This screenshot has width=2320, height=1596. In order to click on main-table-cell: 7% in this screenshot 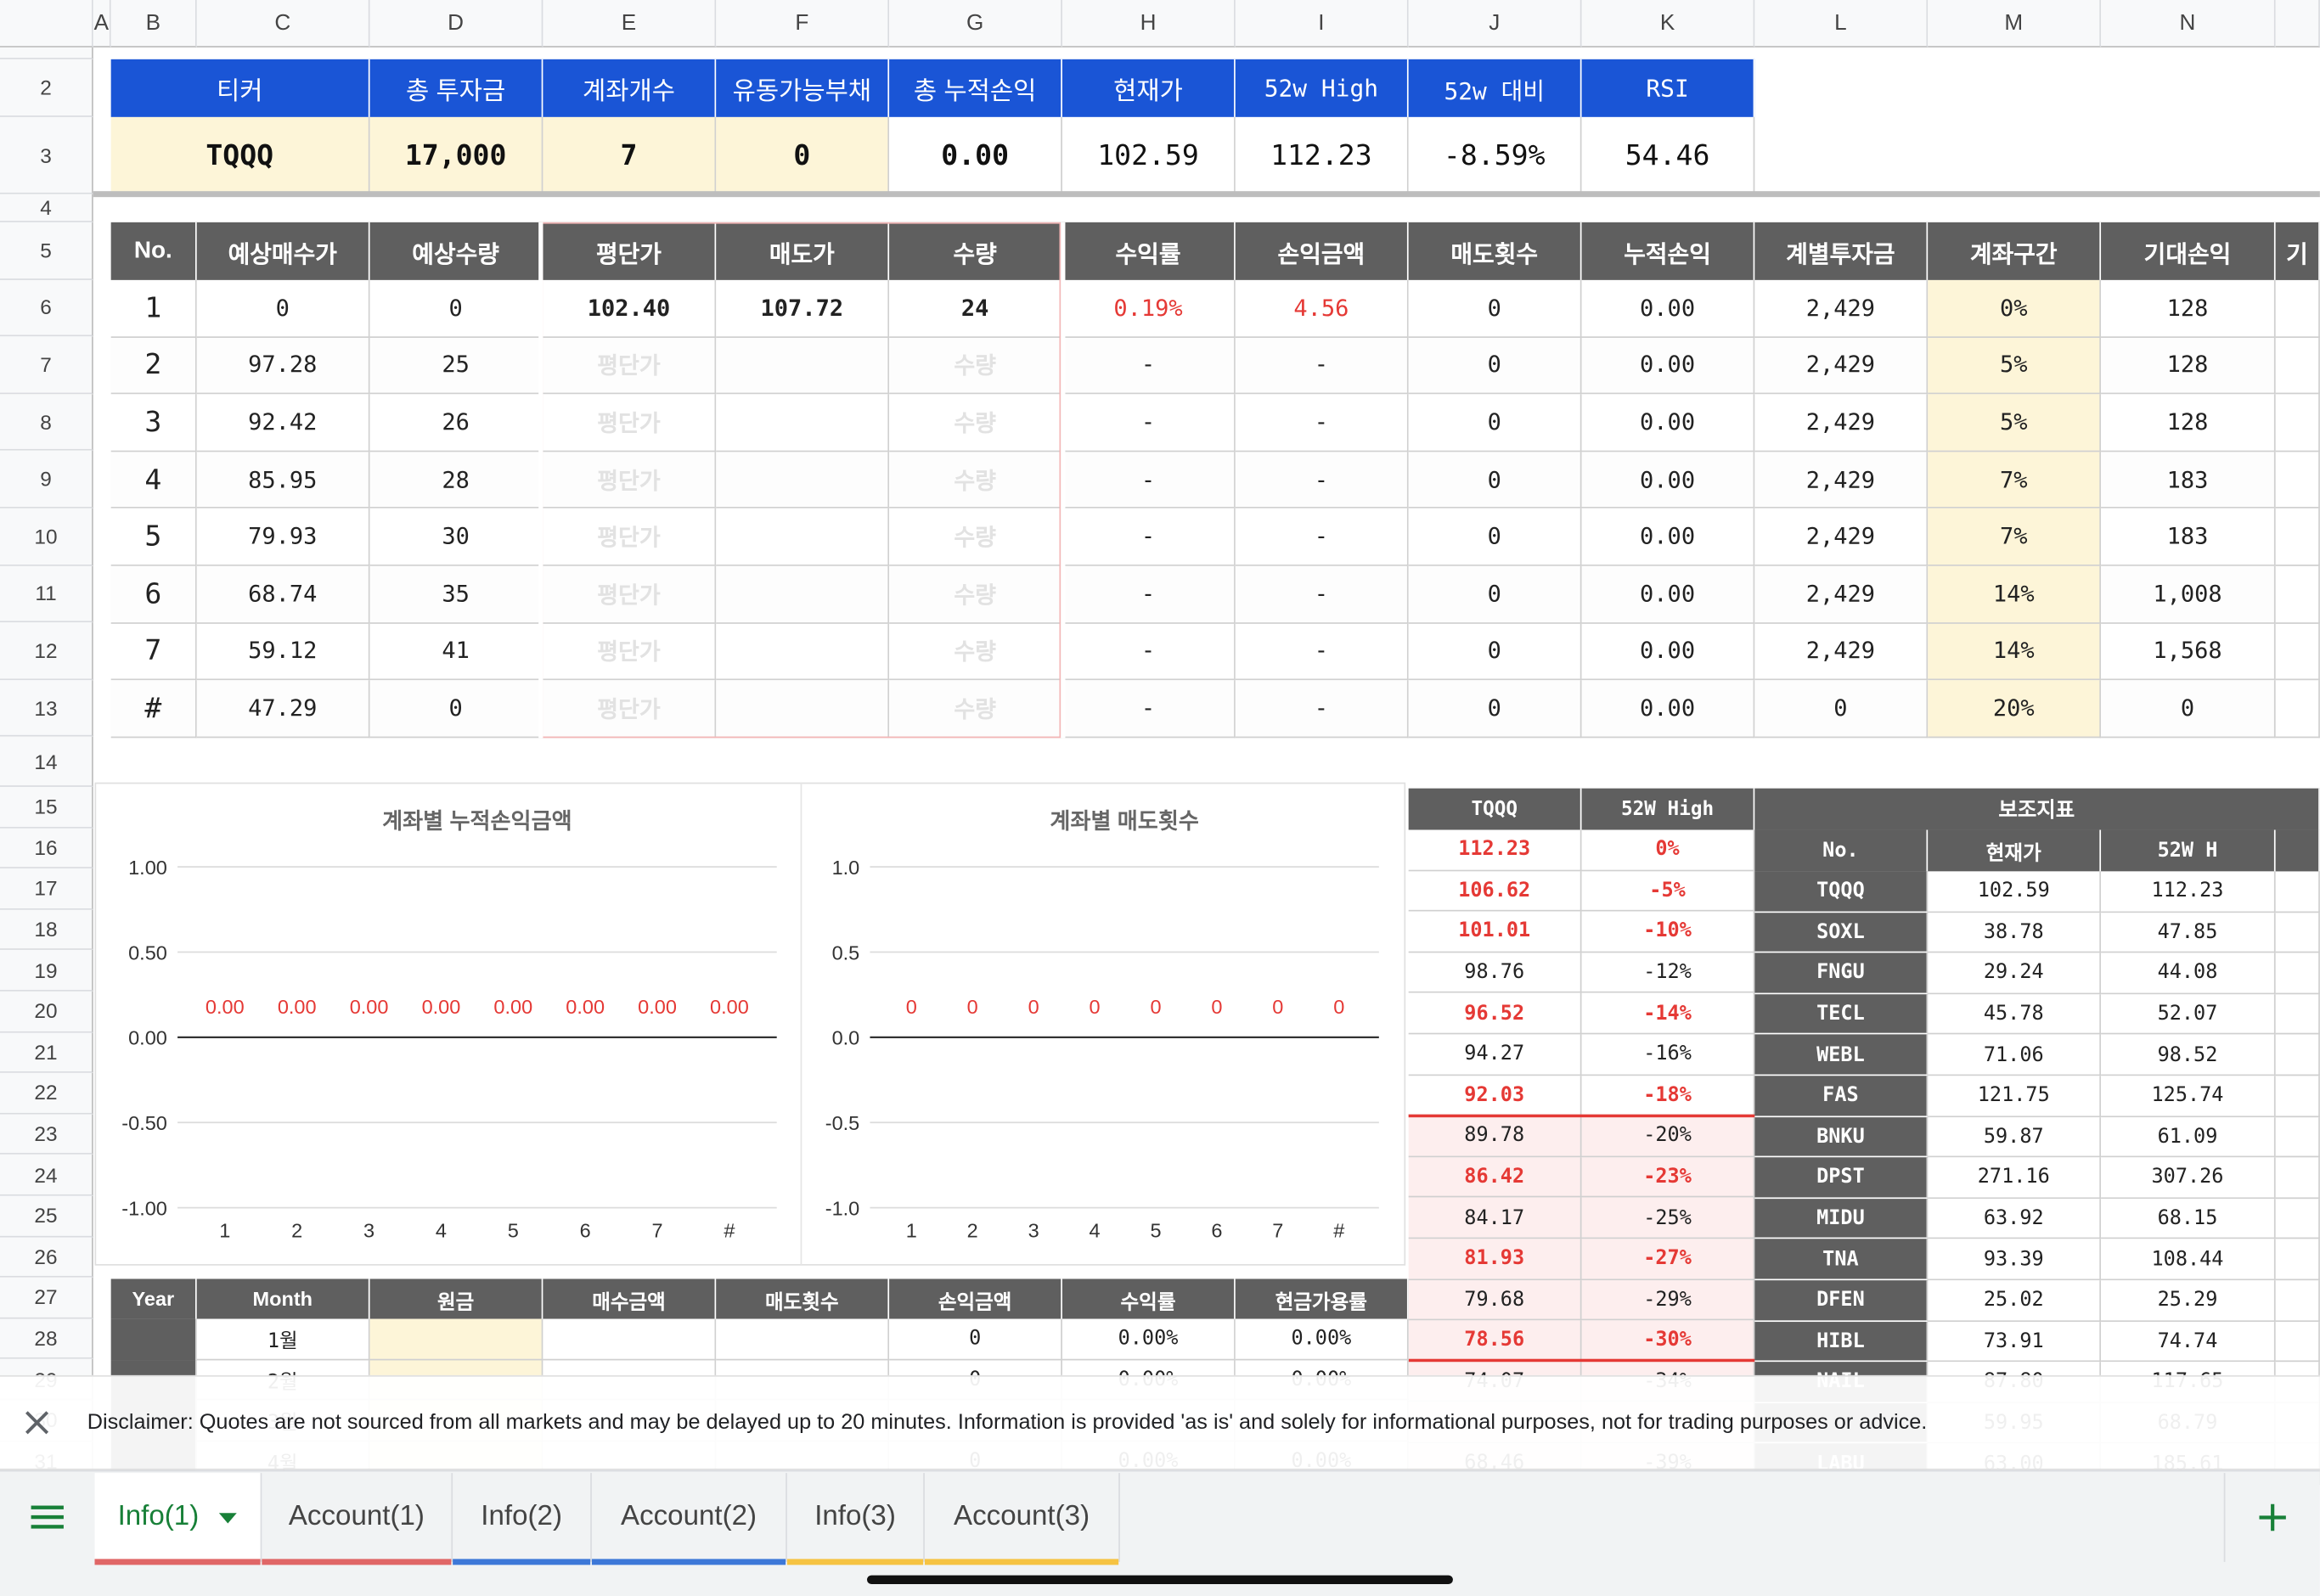, I will do `click(2015, 537)`.